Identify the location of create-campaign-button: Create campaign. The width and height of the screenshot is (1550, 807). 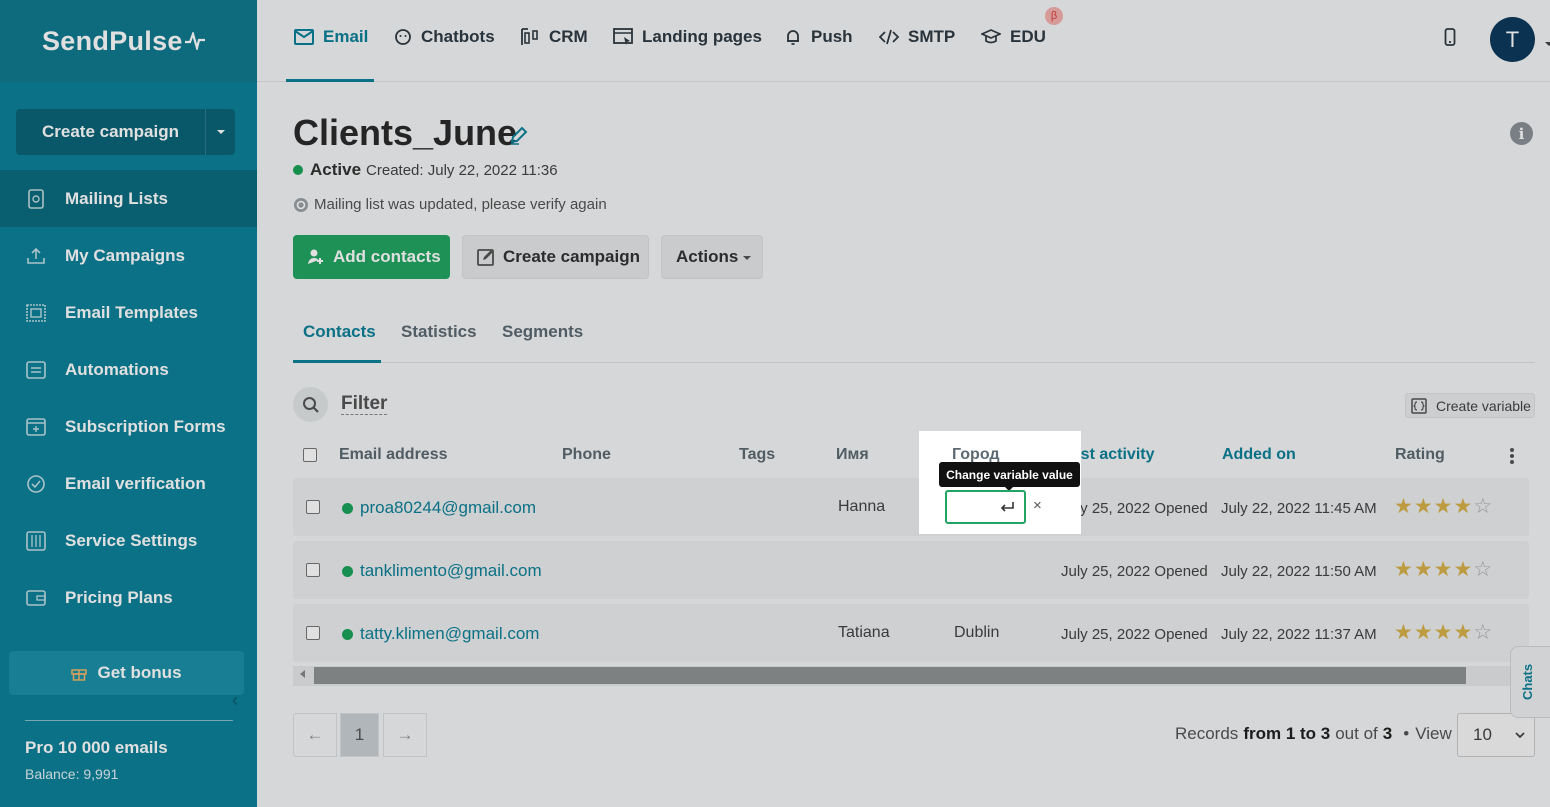
(125, 132).